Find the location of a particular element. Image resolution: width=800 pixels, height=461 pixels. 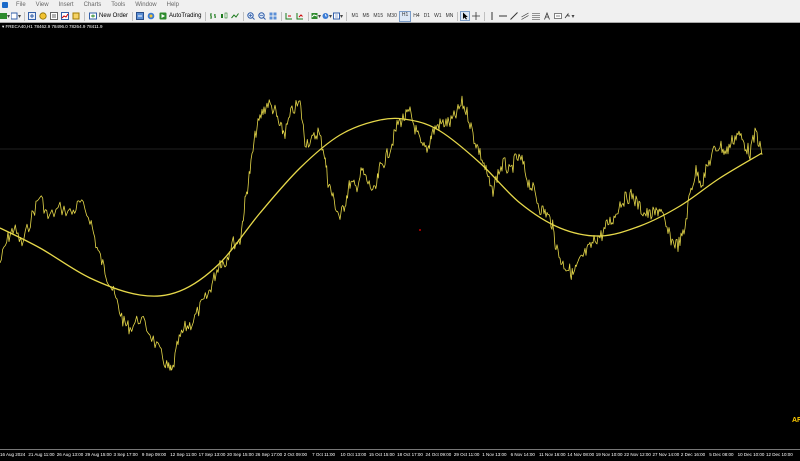

menu-insert: Insert is located at coordinates (66, 5).